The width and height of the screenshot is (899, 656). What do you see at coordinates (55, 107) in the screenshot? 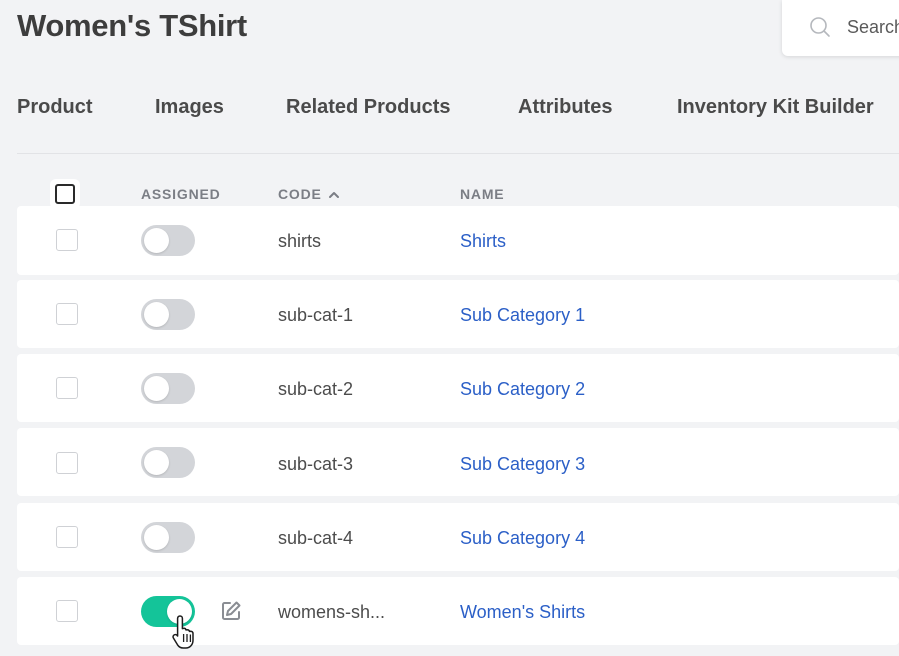
I see `tab-product: Product` at bounding box center [55, 107].